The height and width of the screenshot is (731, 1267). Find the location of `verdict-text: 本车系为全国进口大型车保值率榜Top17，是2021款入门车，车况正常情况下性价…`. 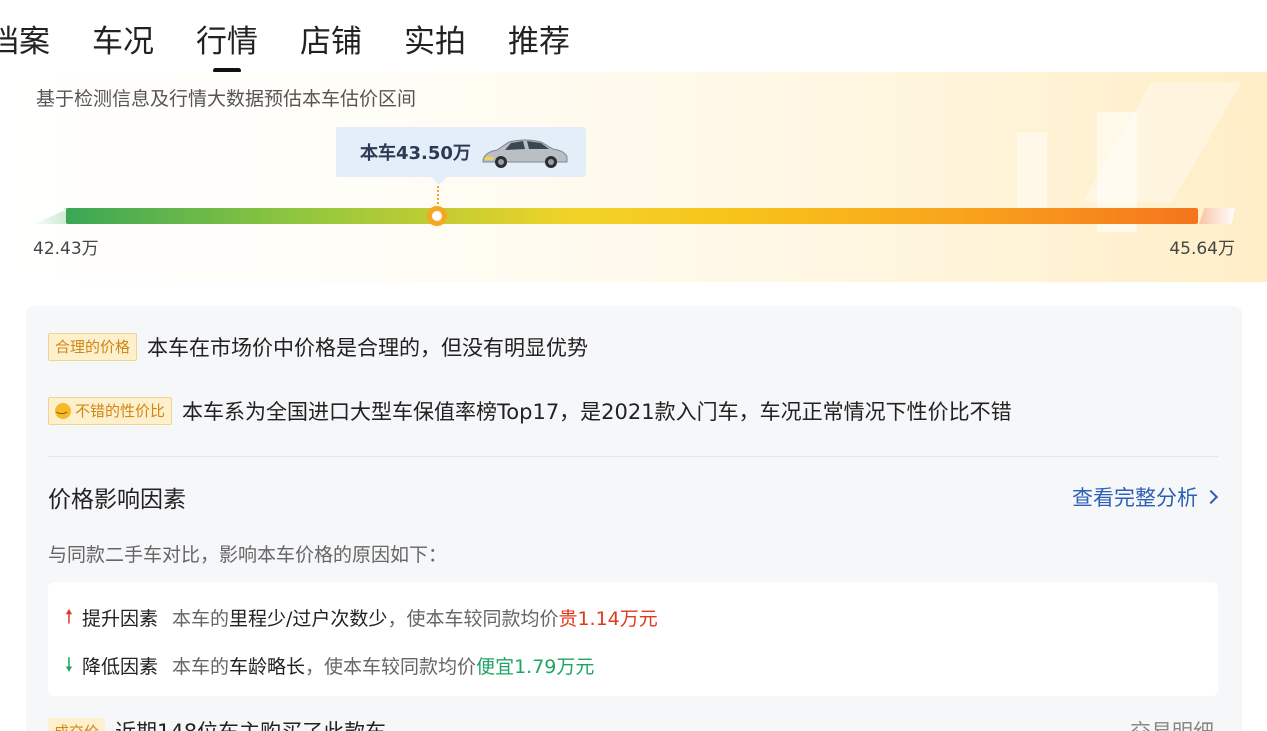

verdict-text: 本车系为全国进口大型车保值率榜Top17，是2021款入门车，车况正常情况下性价… is located at coordinates (597, 412).